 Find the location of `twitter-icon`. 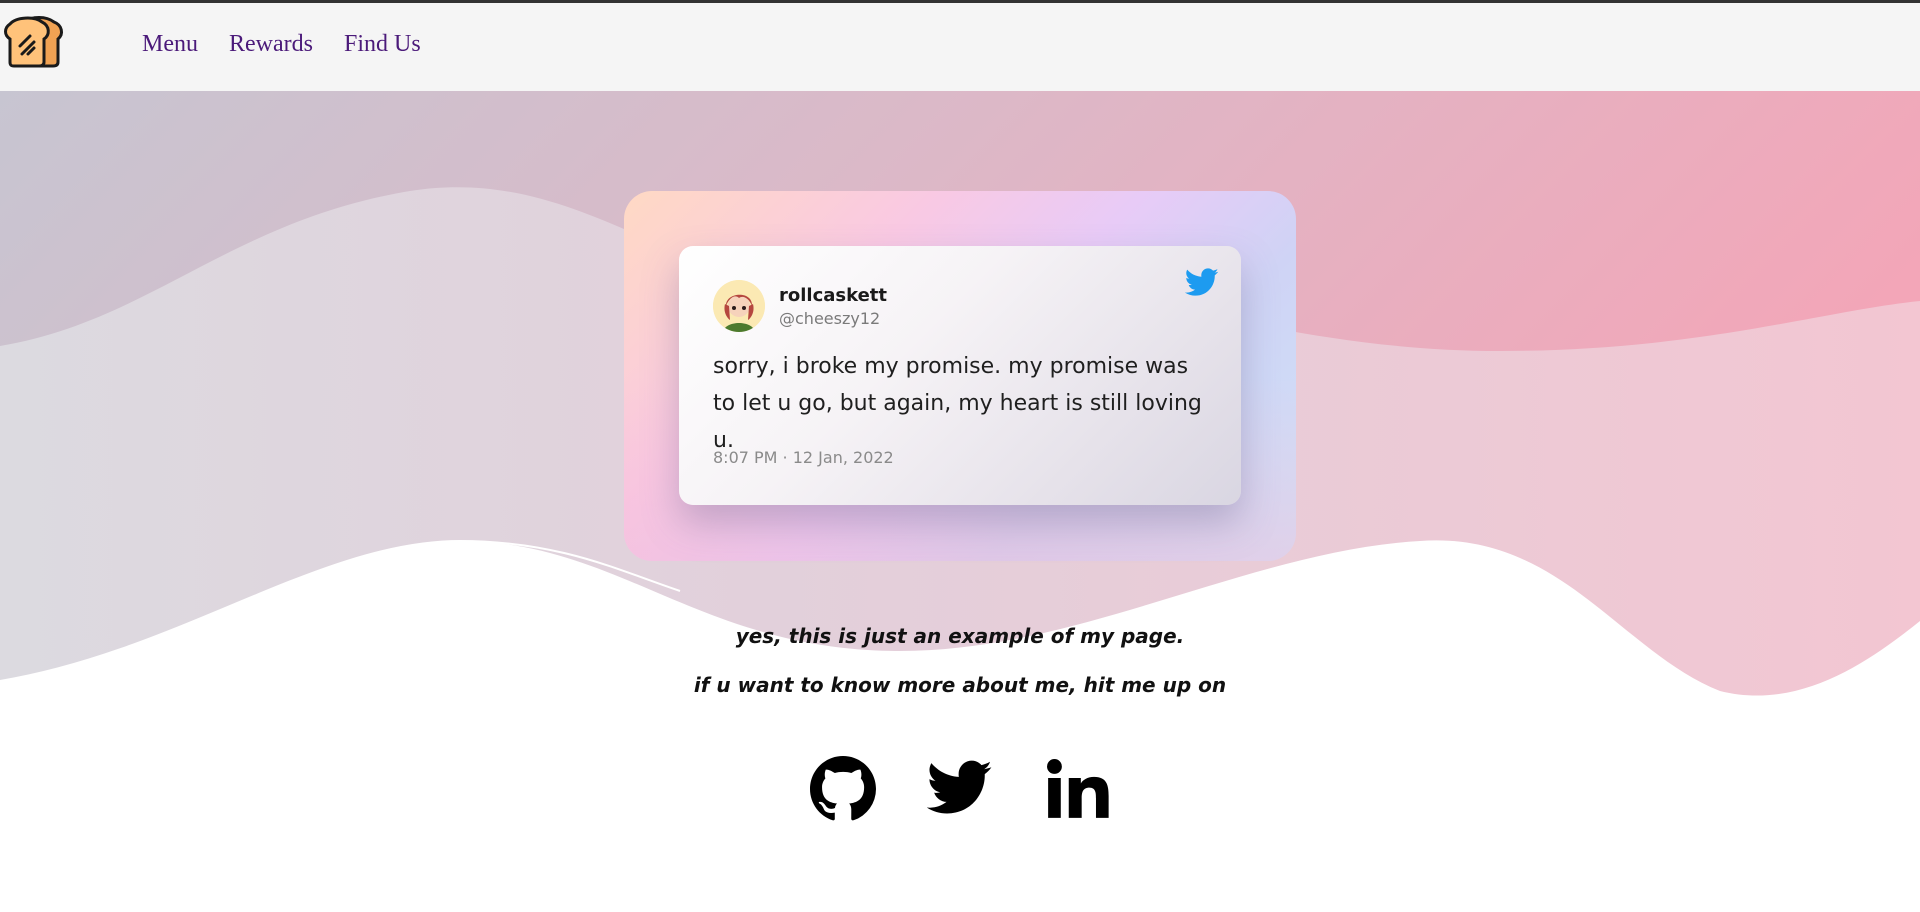

twitter-icon is located at coordinates (959, 789).